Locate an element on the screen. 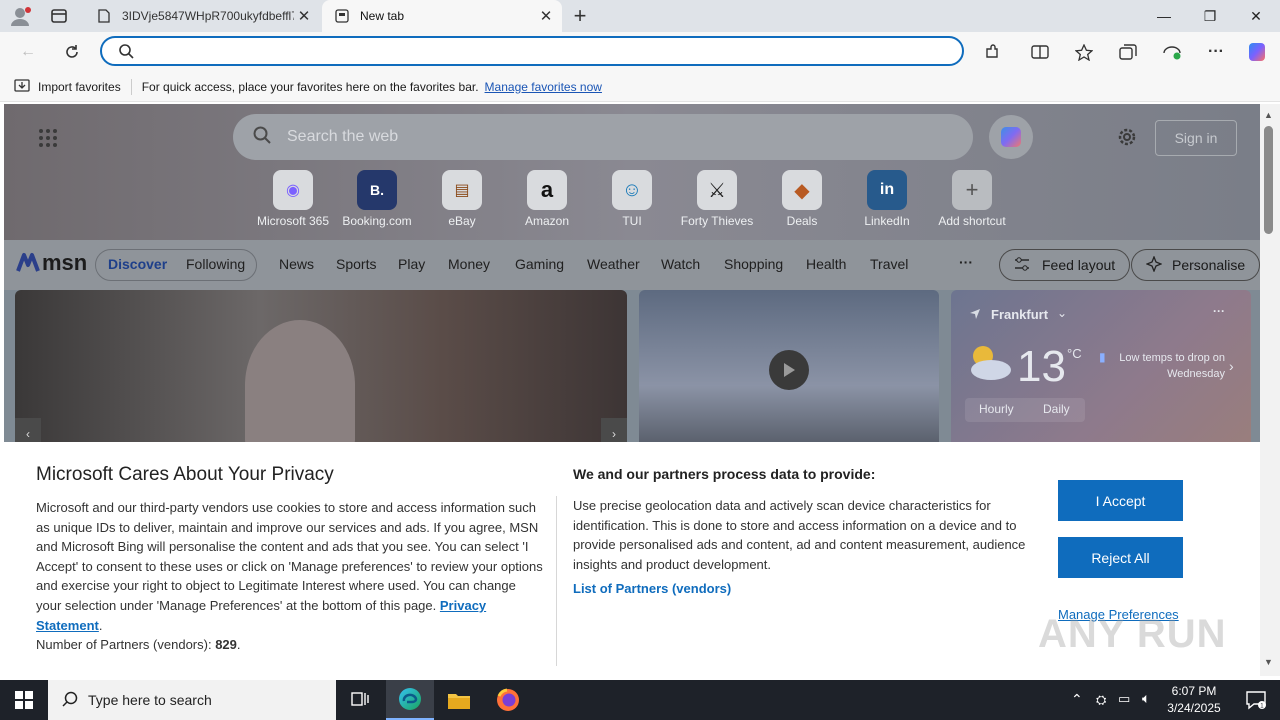  feed-layout-button: Feed layout is located at coordinates (1065, 265).